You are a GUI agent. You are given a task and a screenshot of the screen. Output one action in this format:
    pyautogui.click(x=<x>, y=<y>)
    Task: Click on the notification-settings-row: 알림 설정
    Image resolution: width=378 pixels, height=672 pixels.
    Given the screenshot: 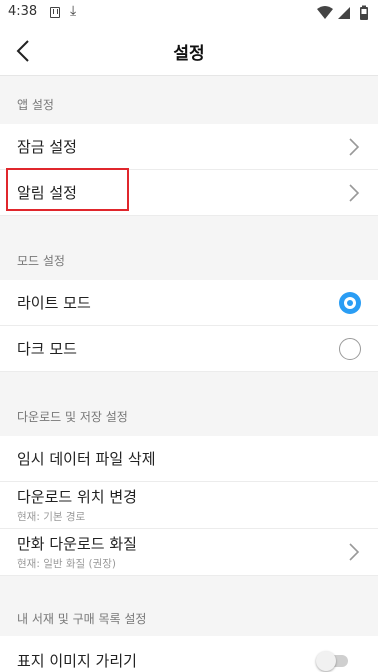 What is the action you would take?
    pyautogui.click(x=189, y=193)
    